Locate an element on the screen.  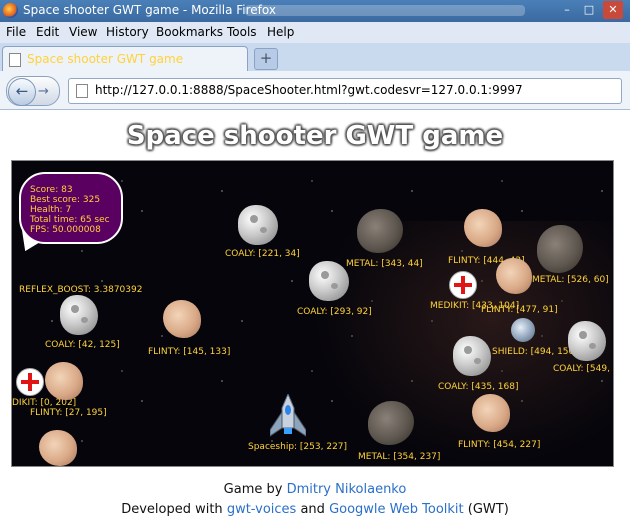
window-title: Space shooter GWT game - Mozilla Firefox is located at coordinates (149, 10).